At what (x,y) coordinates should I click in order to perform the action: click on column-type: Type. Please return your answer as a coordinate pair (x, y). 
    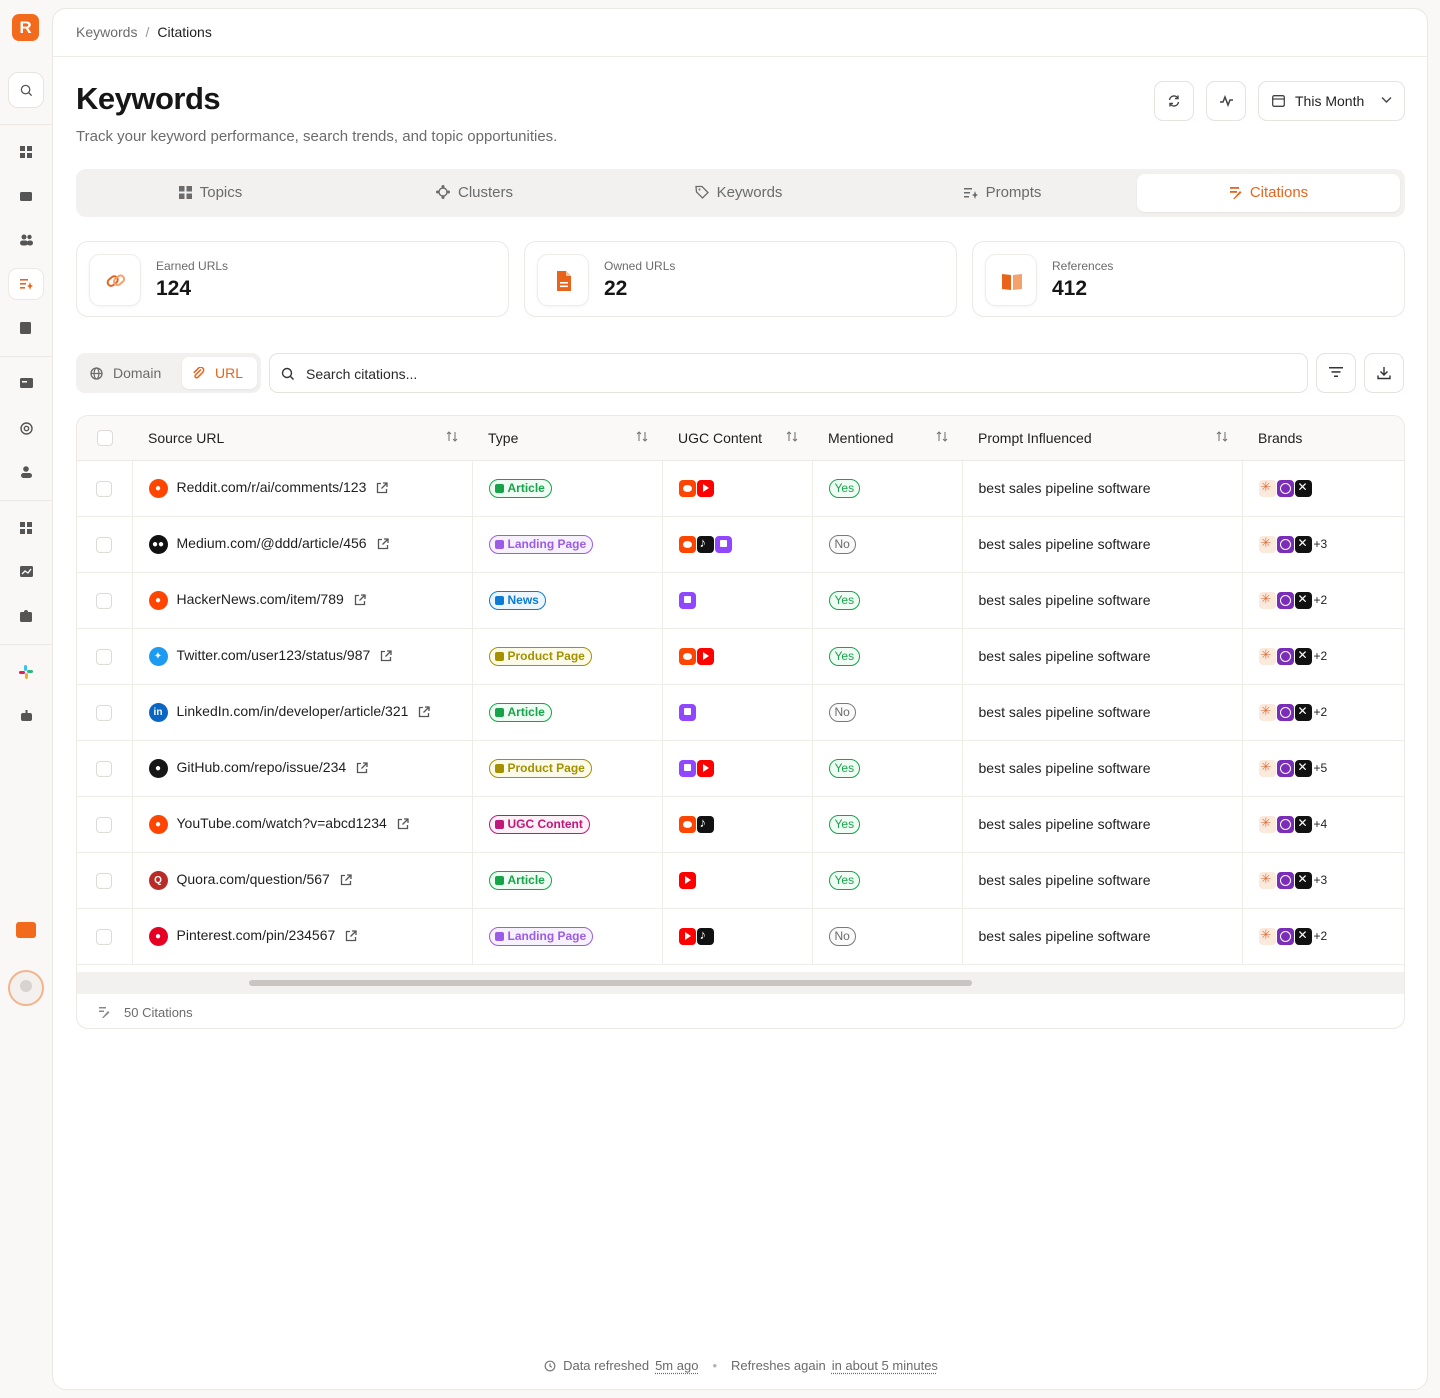
    Looking at the image, I should click on (567, 438).